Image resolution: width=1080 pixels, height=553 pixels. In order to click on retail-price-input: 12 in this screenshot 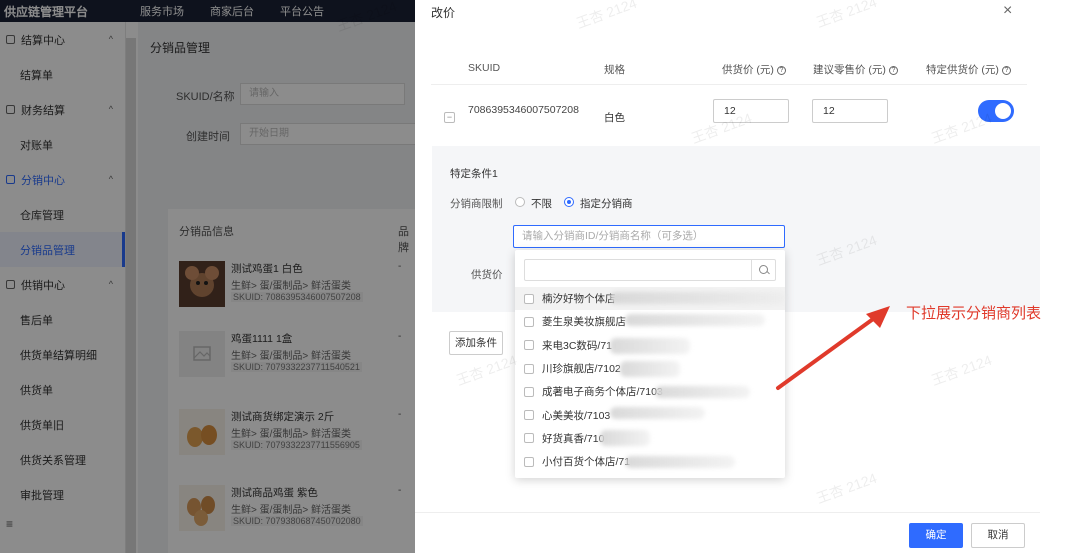, I will do `click(850, 111)`.